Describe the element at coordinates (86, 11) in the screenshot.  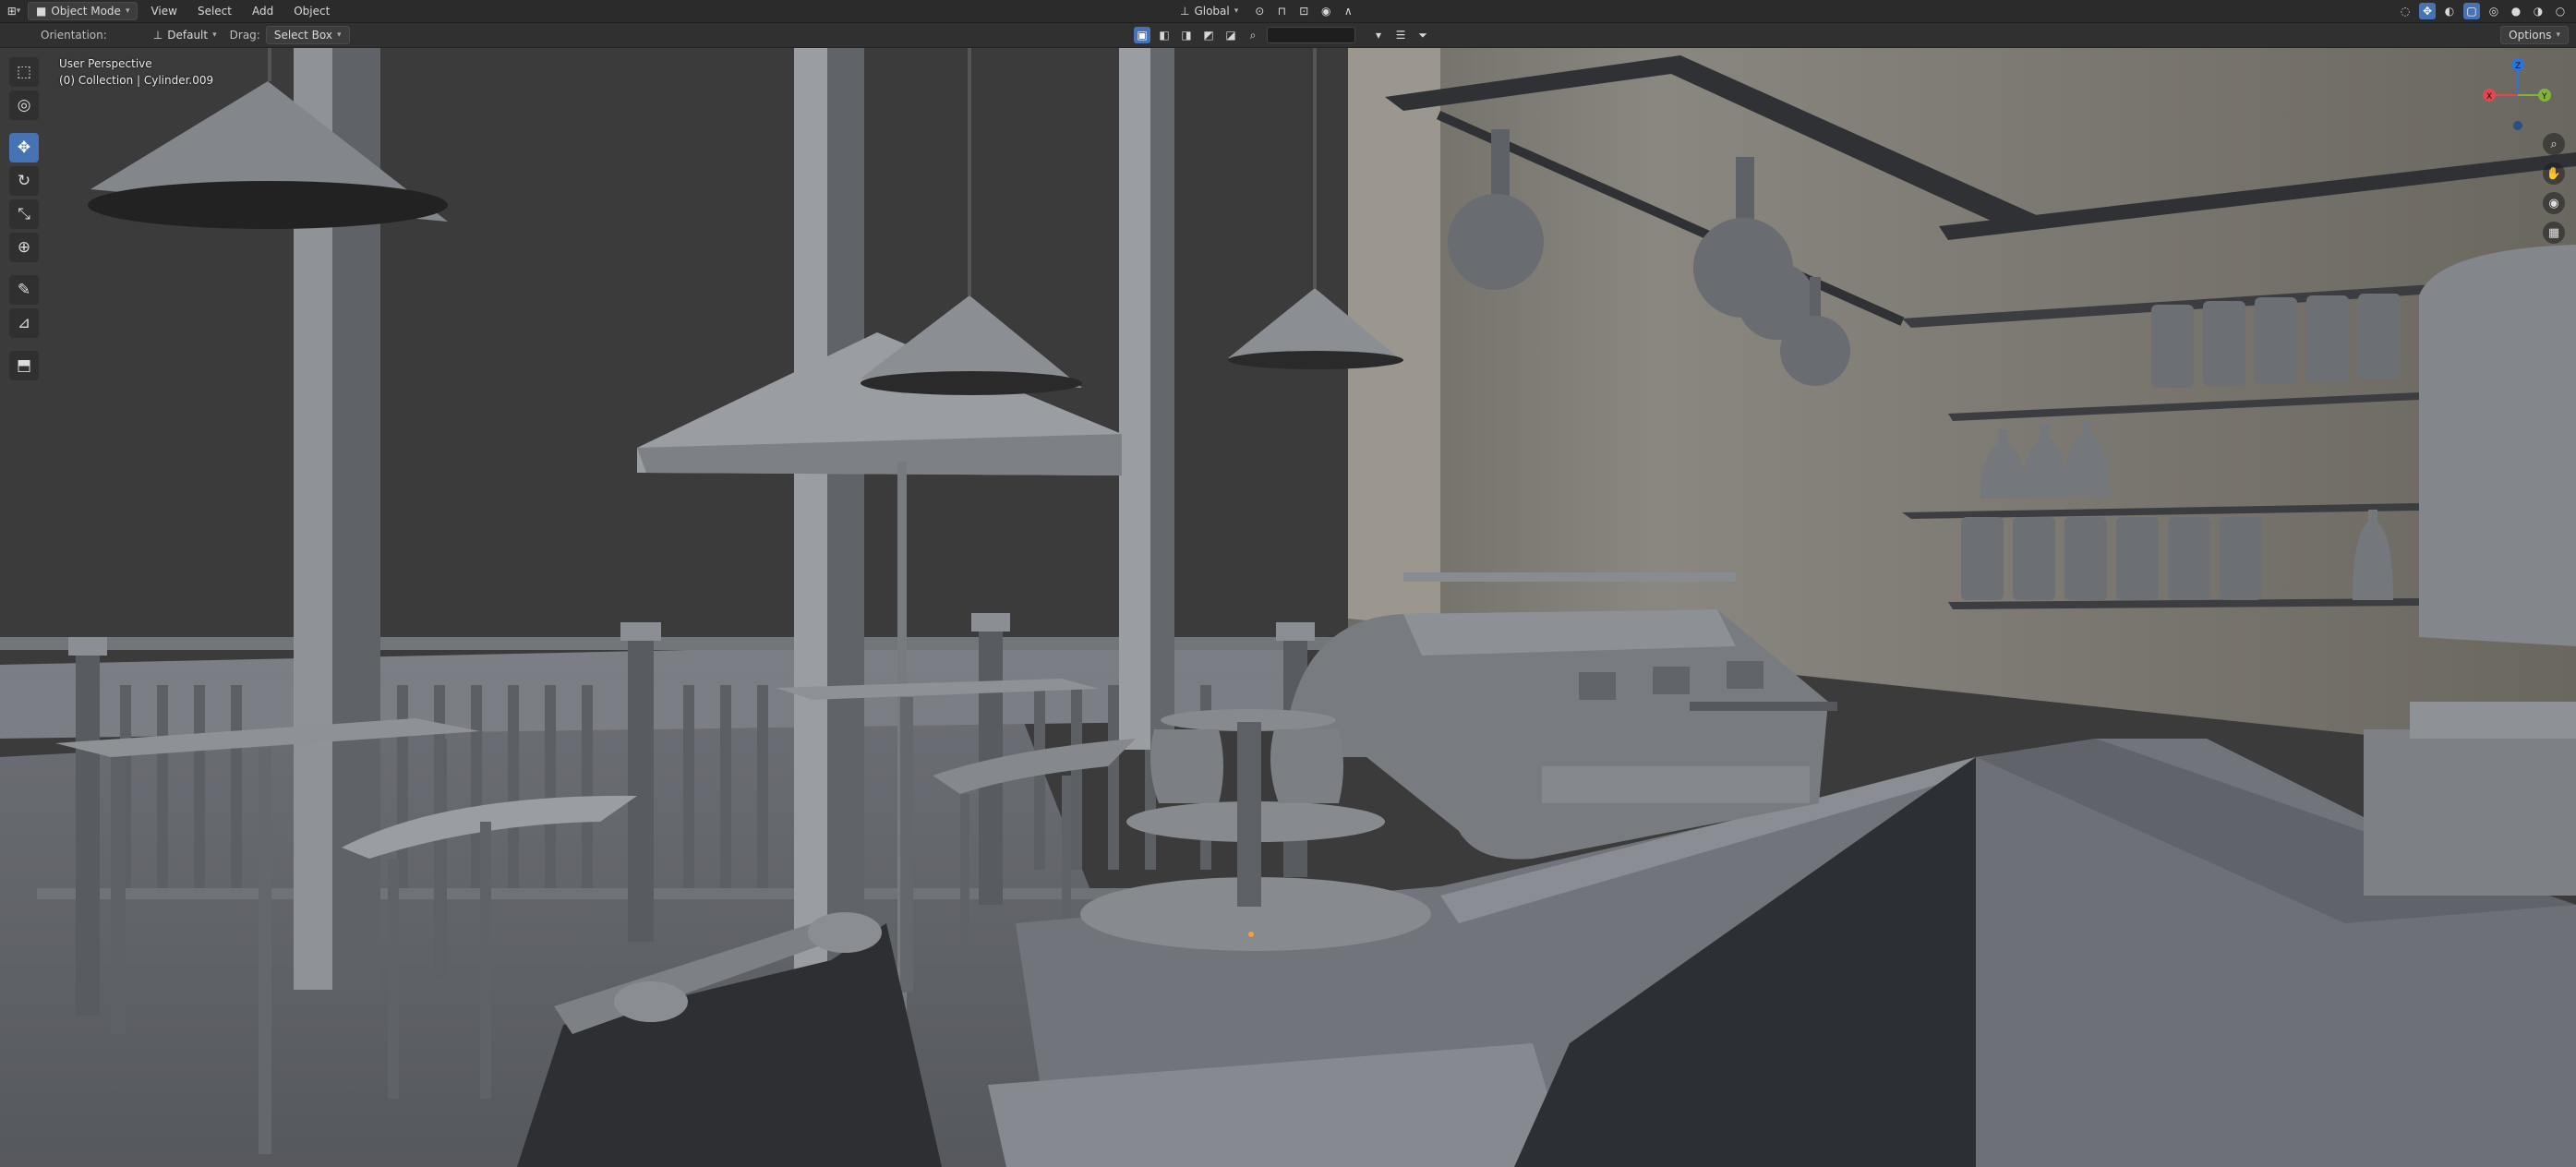
I see `mode-label: Object Mode` at that location.